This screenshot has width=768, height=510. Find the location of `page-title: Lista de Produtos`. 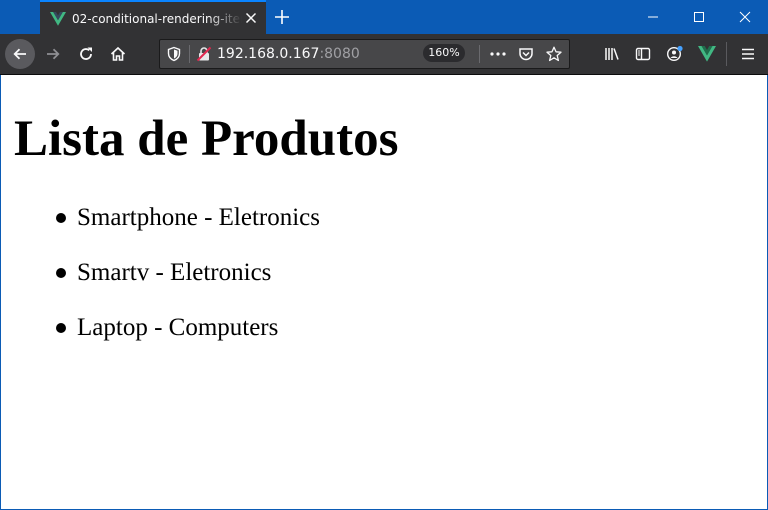

page-title: Lista de Produtos is located at coordinates (206, 139).